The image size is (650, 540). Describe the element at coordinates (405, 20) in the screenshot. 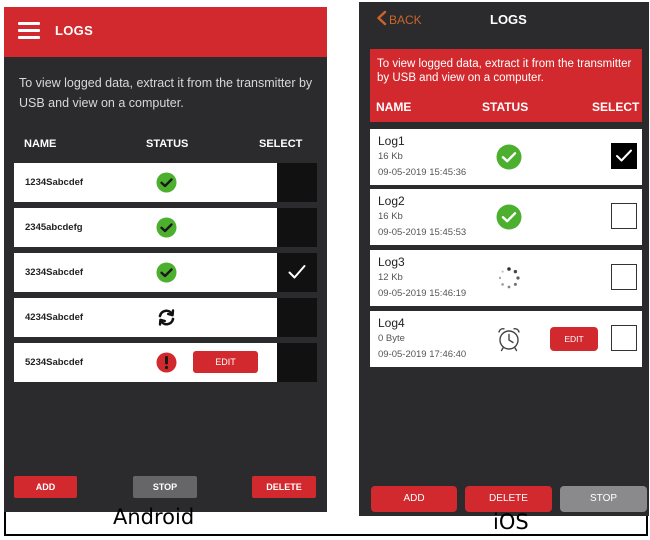

I see `back-button: BACK` at that location.